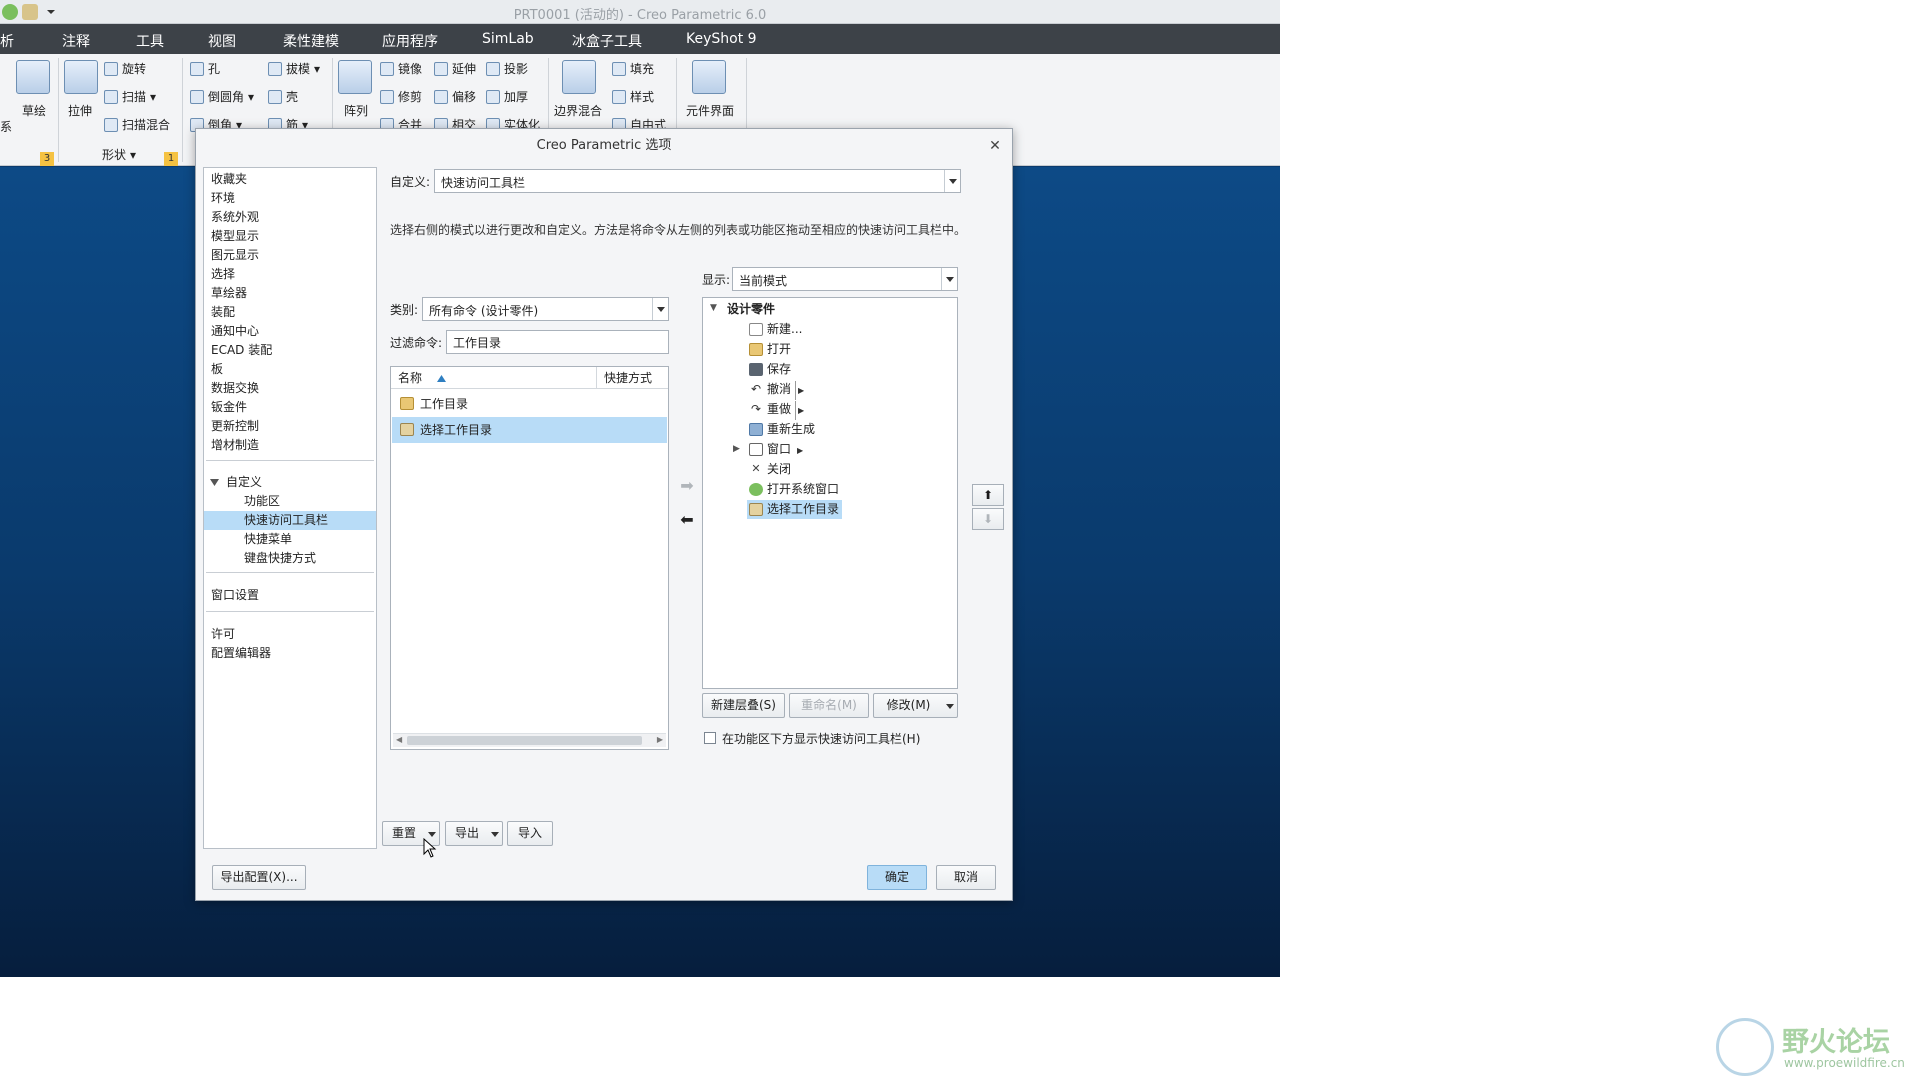 Image resolution: width=1920 pixels, height=1080 pixels. What do you see at coordinates (290, 558) in the screenshot?
I see `nav-keyboard-shortcuts: 键盘快捷方式` at bounding box center [290, 558].